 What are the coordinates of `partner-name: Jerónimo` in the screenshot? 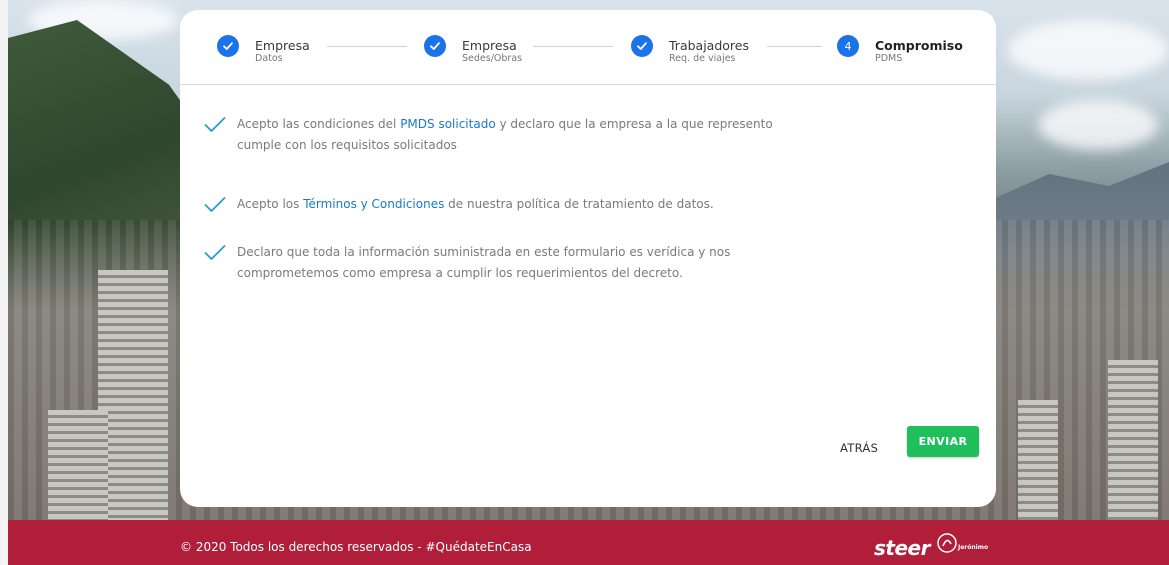 It's located at (973, 547).